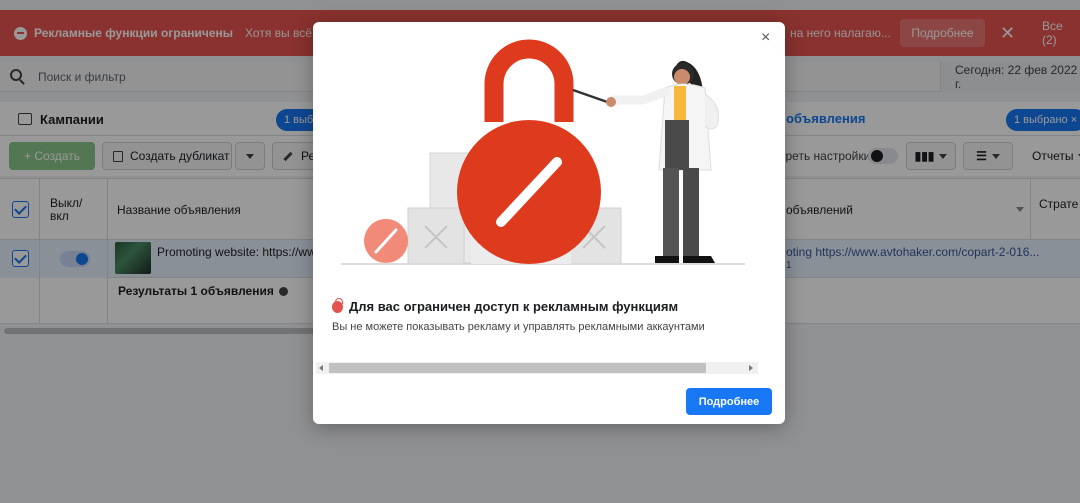 The width and height of the screenshot is (1080, 503). I want to click on scroll-right-icon, so click(751, 368).